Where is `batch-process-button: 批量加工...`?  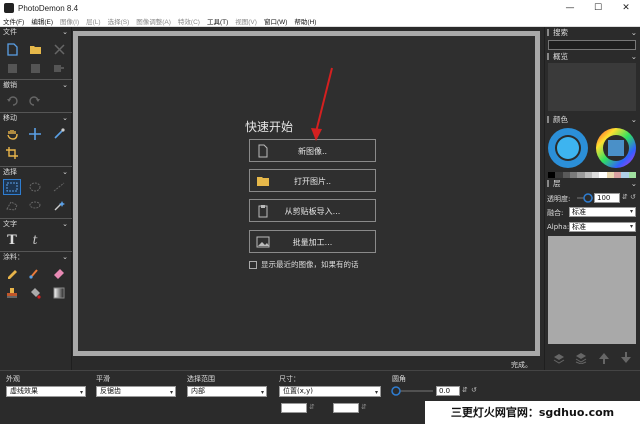 batch-process-button: 批量加工... is located at coordinates (312, 241).